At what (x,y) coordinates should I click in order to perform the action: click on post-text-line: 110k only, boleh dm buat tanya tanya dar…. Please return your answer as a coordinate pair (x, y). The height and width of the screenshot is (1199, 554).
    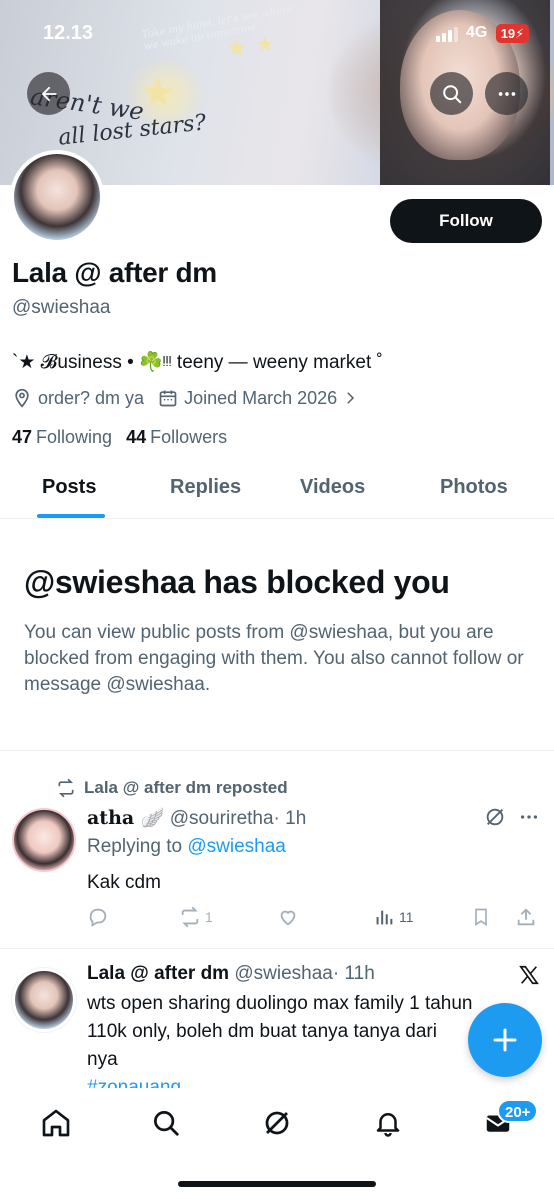
    Looking at the image, I should click on (262, 1031).